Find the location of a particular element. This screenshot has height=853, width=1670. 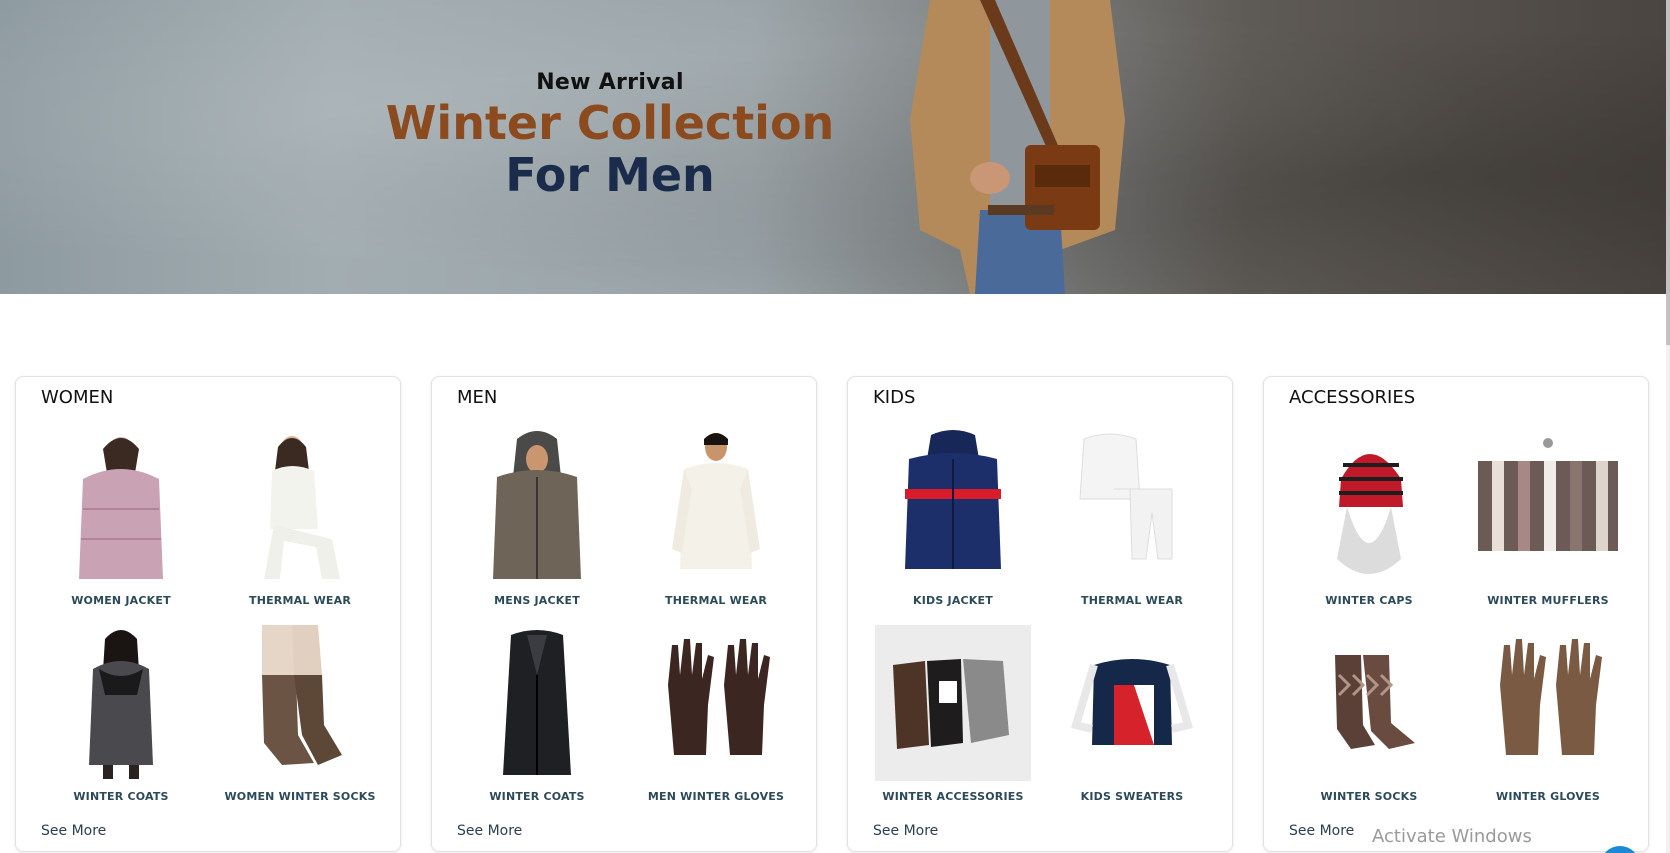

category-item-women-winter-socks: WOMEN WINTER SOCKS is located at coordinates (300, 714).